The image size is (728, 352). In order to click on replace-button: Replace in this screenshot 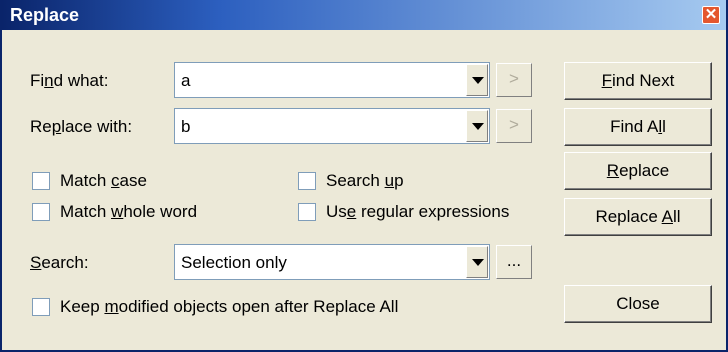, I will do `click(638, 171)`.